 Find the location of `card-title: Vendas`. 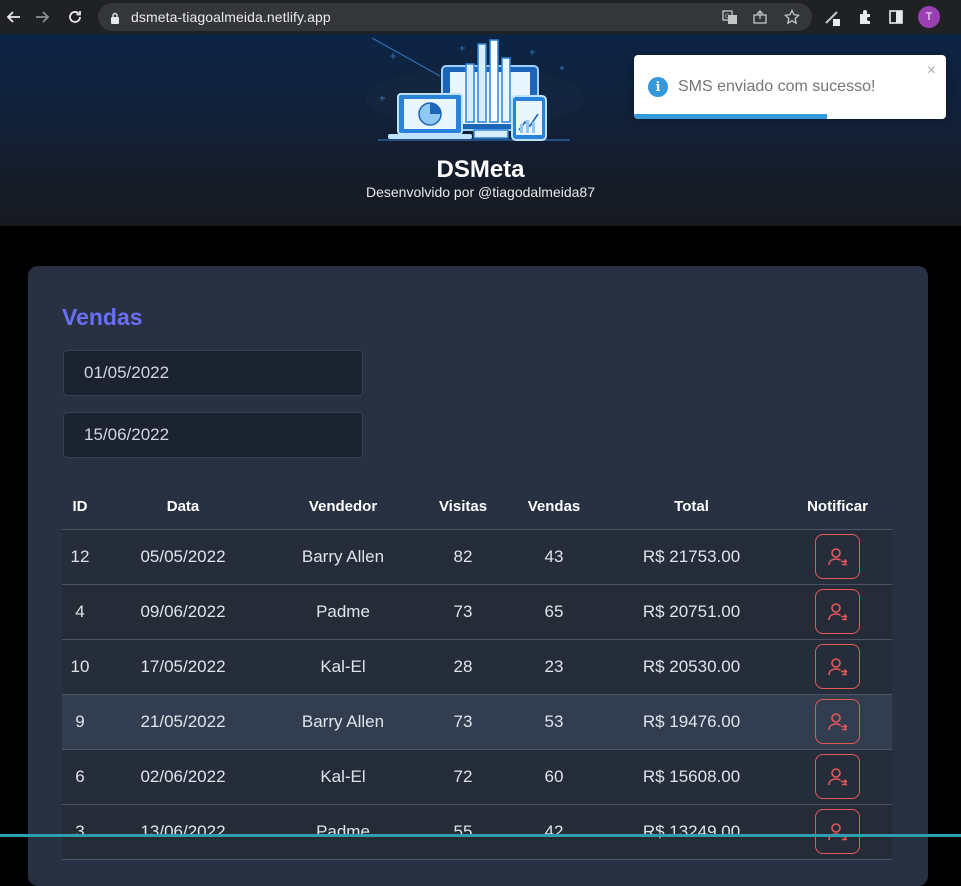

card-title: Vendas is located at coordinates (102, 317).